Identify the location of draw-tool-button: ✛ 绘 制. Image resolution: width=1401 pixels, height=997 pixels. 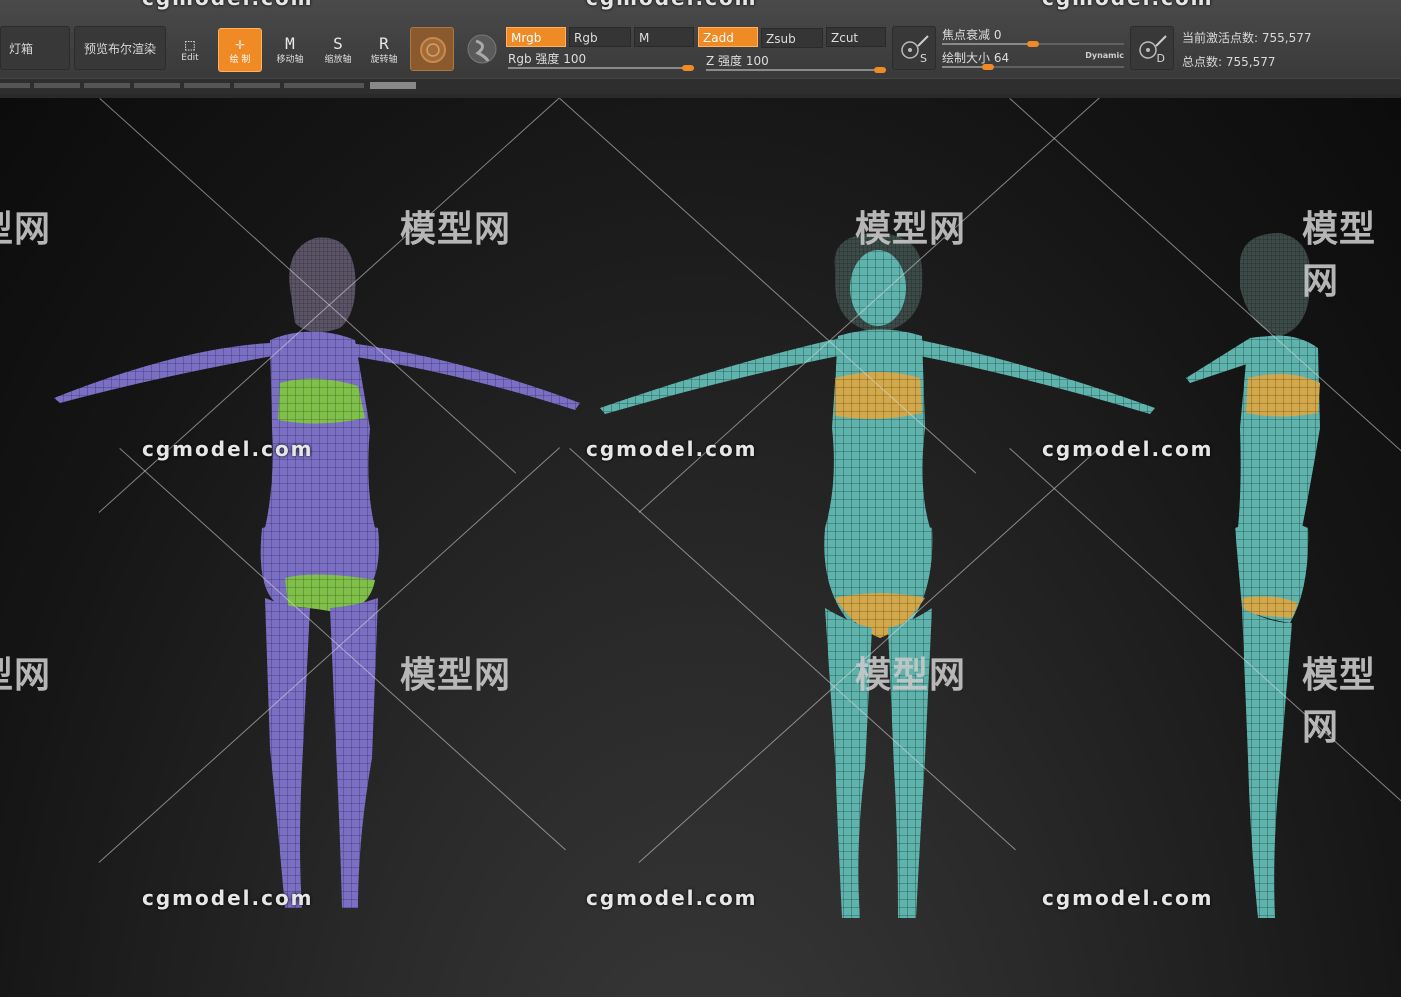
(240, 50).